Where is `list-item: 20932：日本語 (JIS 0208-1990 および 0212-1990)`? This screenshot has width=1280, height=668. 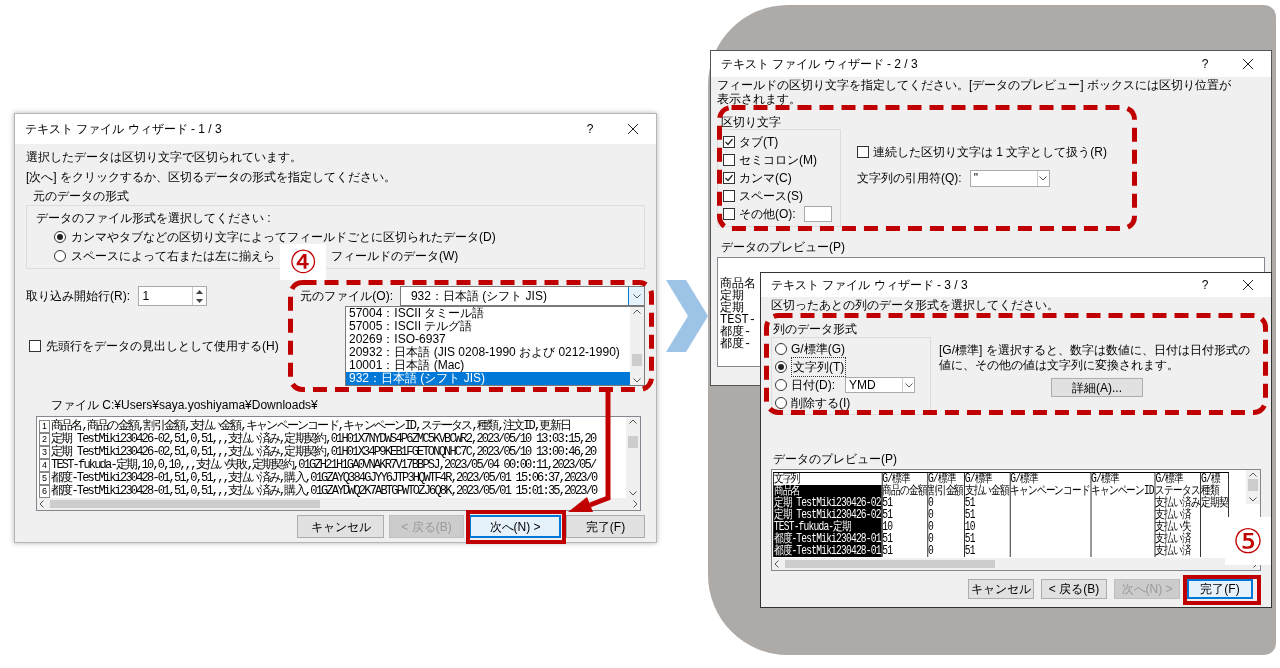
list-item: 20932：日本語 (JIS 0208-1990 および 0212-1990) is located at coordinates (488, 352).